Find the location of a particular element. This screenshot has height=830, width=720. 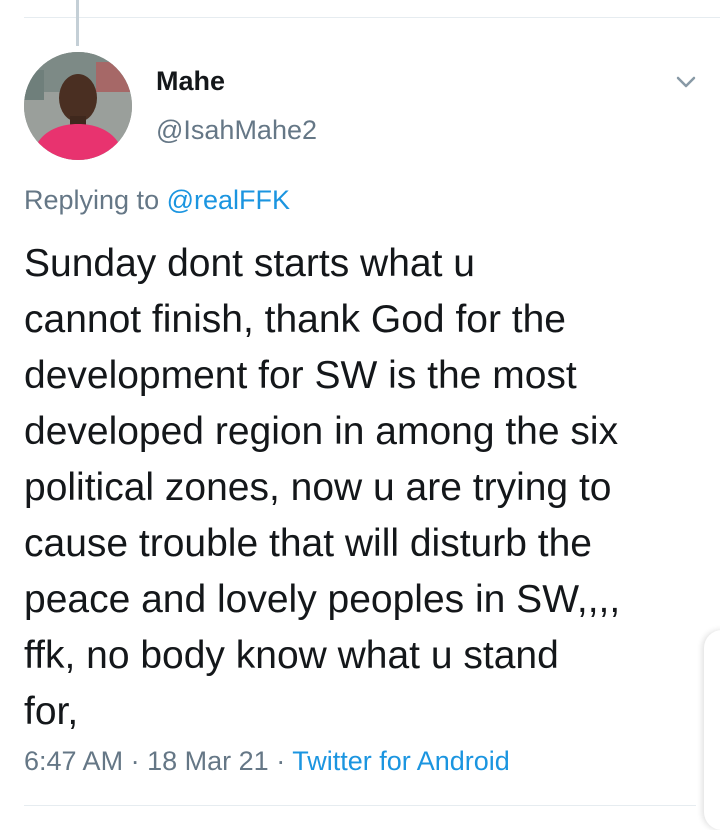

chevron-down-icon is located at coordinates (686, 82).